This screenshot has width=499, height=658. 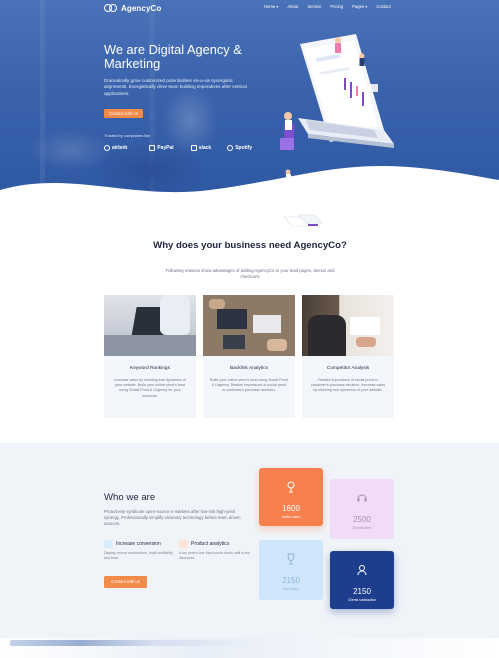 I want to click on stat-card-win-award: 2150 Win award, so click(x=291, y=570).